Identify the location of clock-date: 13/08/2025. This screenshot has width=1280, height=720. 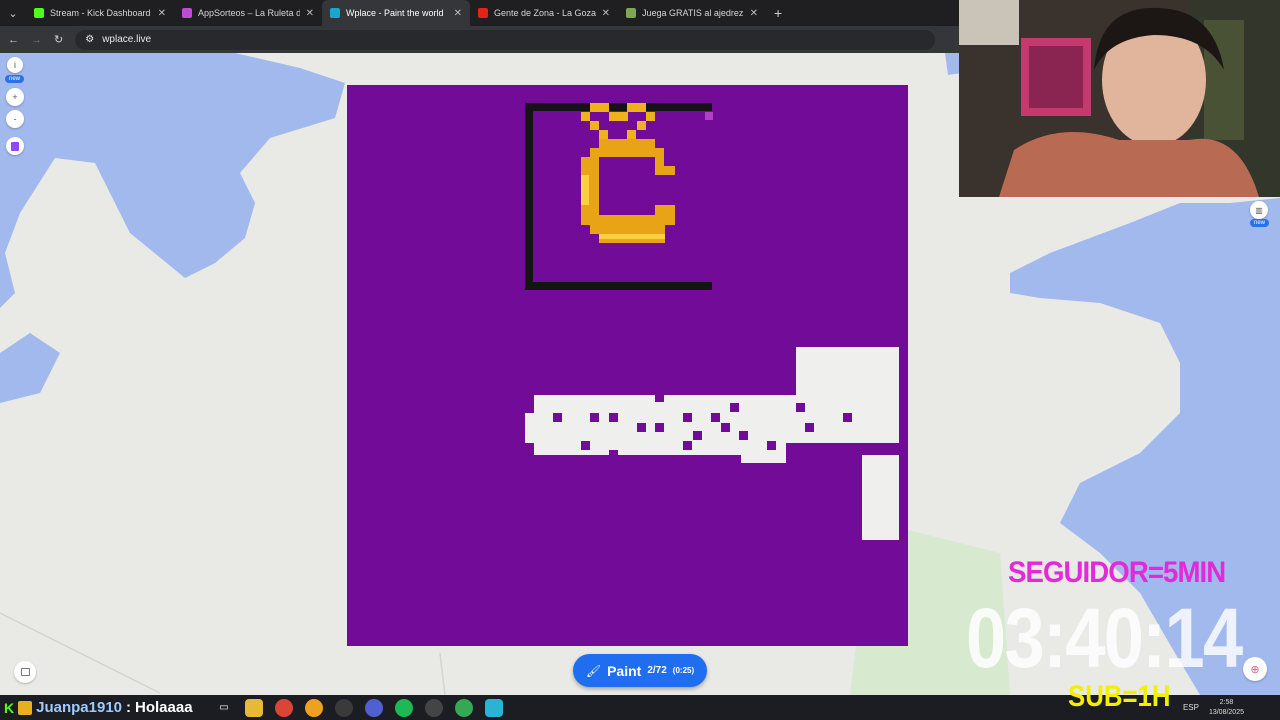
(1226, 712).